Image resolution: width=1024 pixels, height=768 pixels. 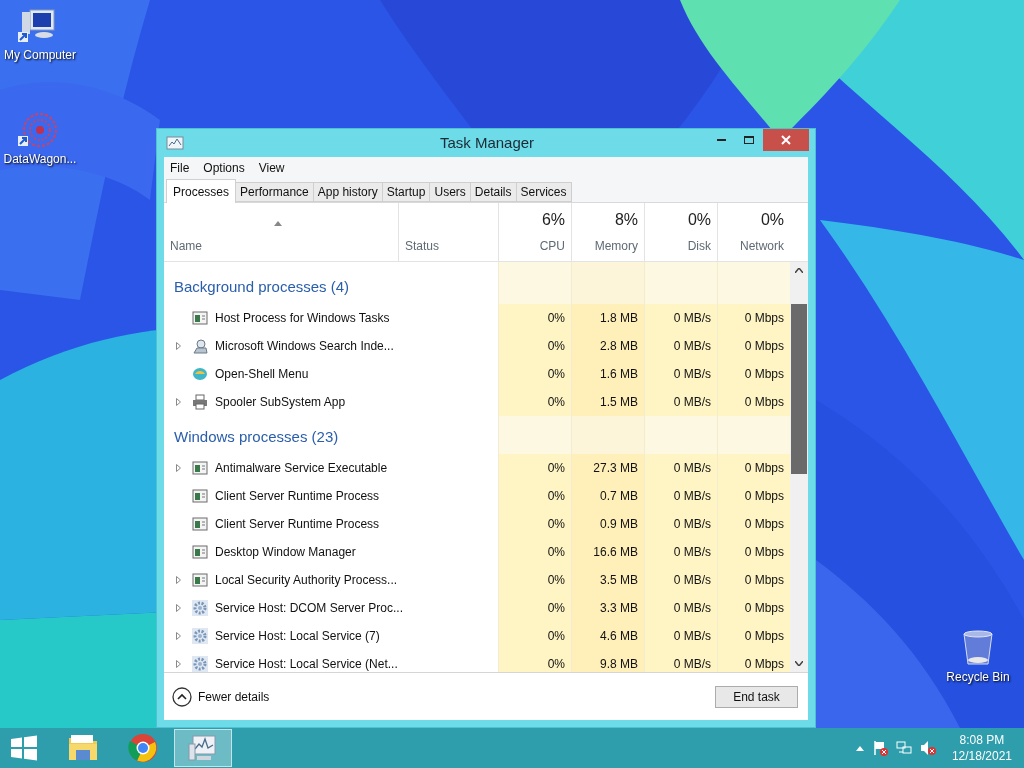 What do you see at coordinates (616, 246) in the screenshot?
I see `column-label: Memory` at bounding box center [616, 246].